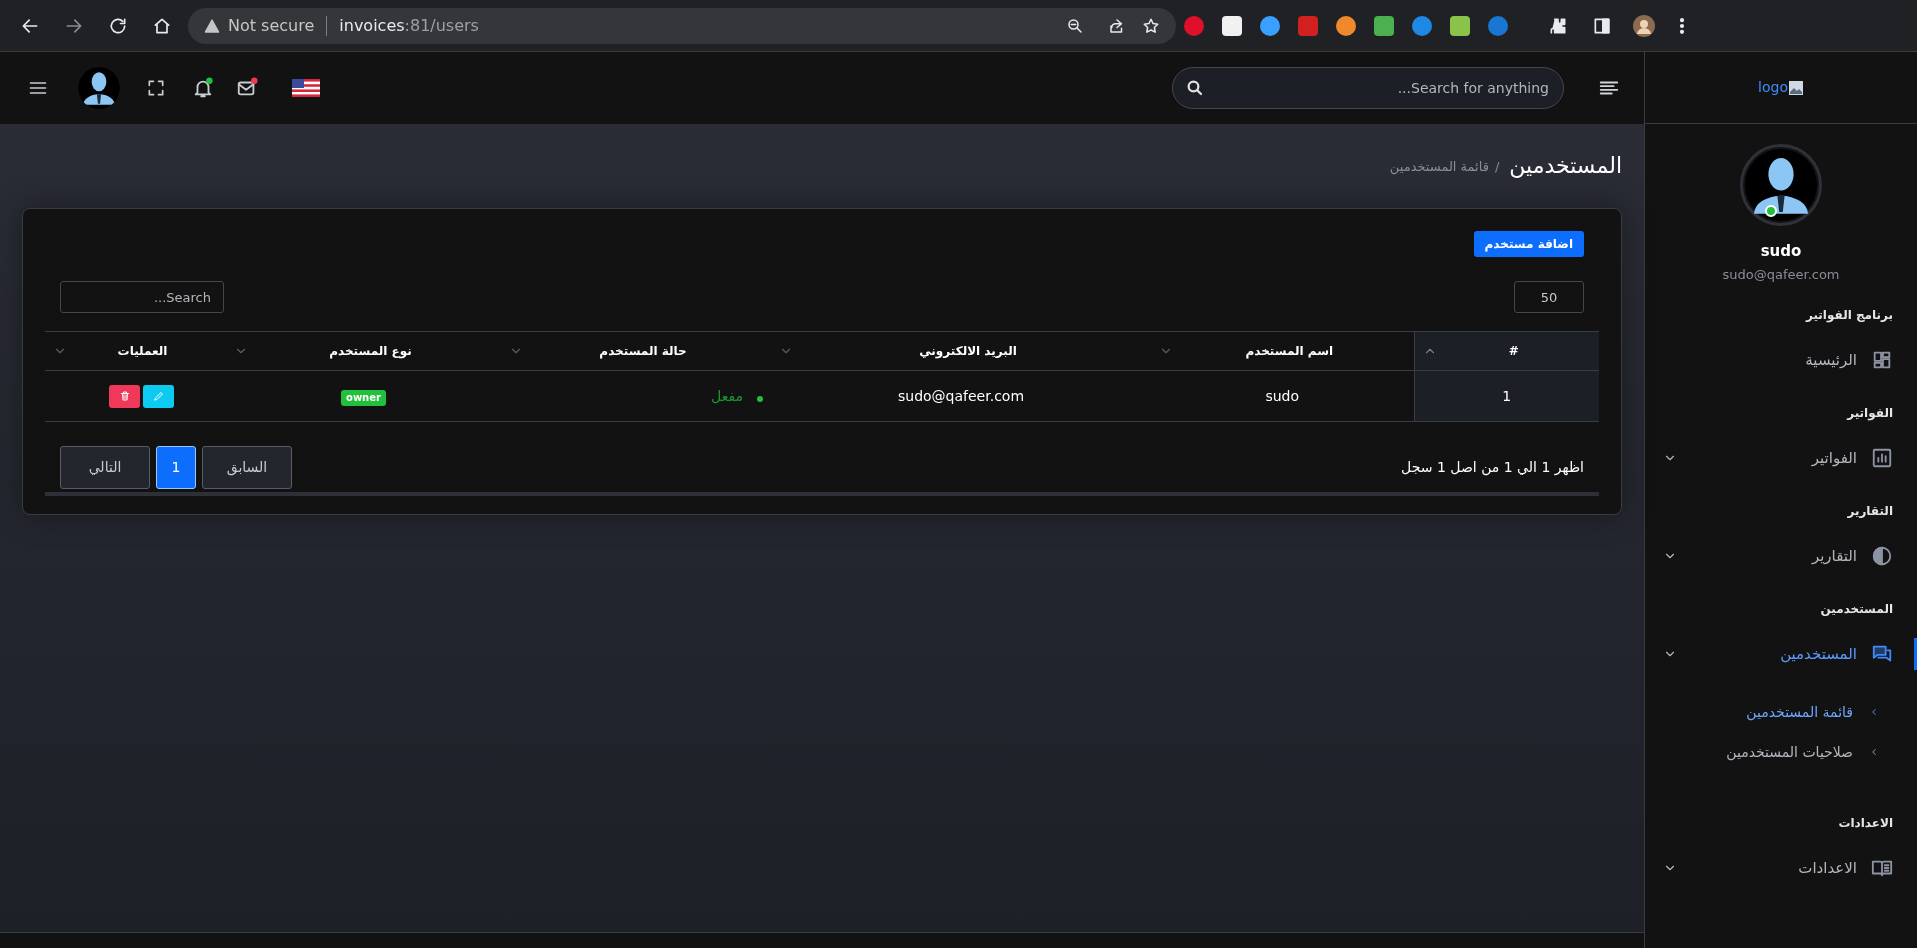 This screenshot has height=948, width=1917. Describe the element at coordinates (1075, 25) in the screenshot. I see `zoom-out-icon` at that location.